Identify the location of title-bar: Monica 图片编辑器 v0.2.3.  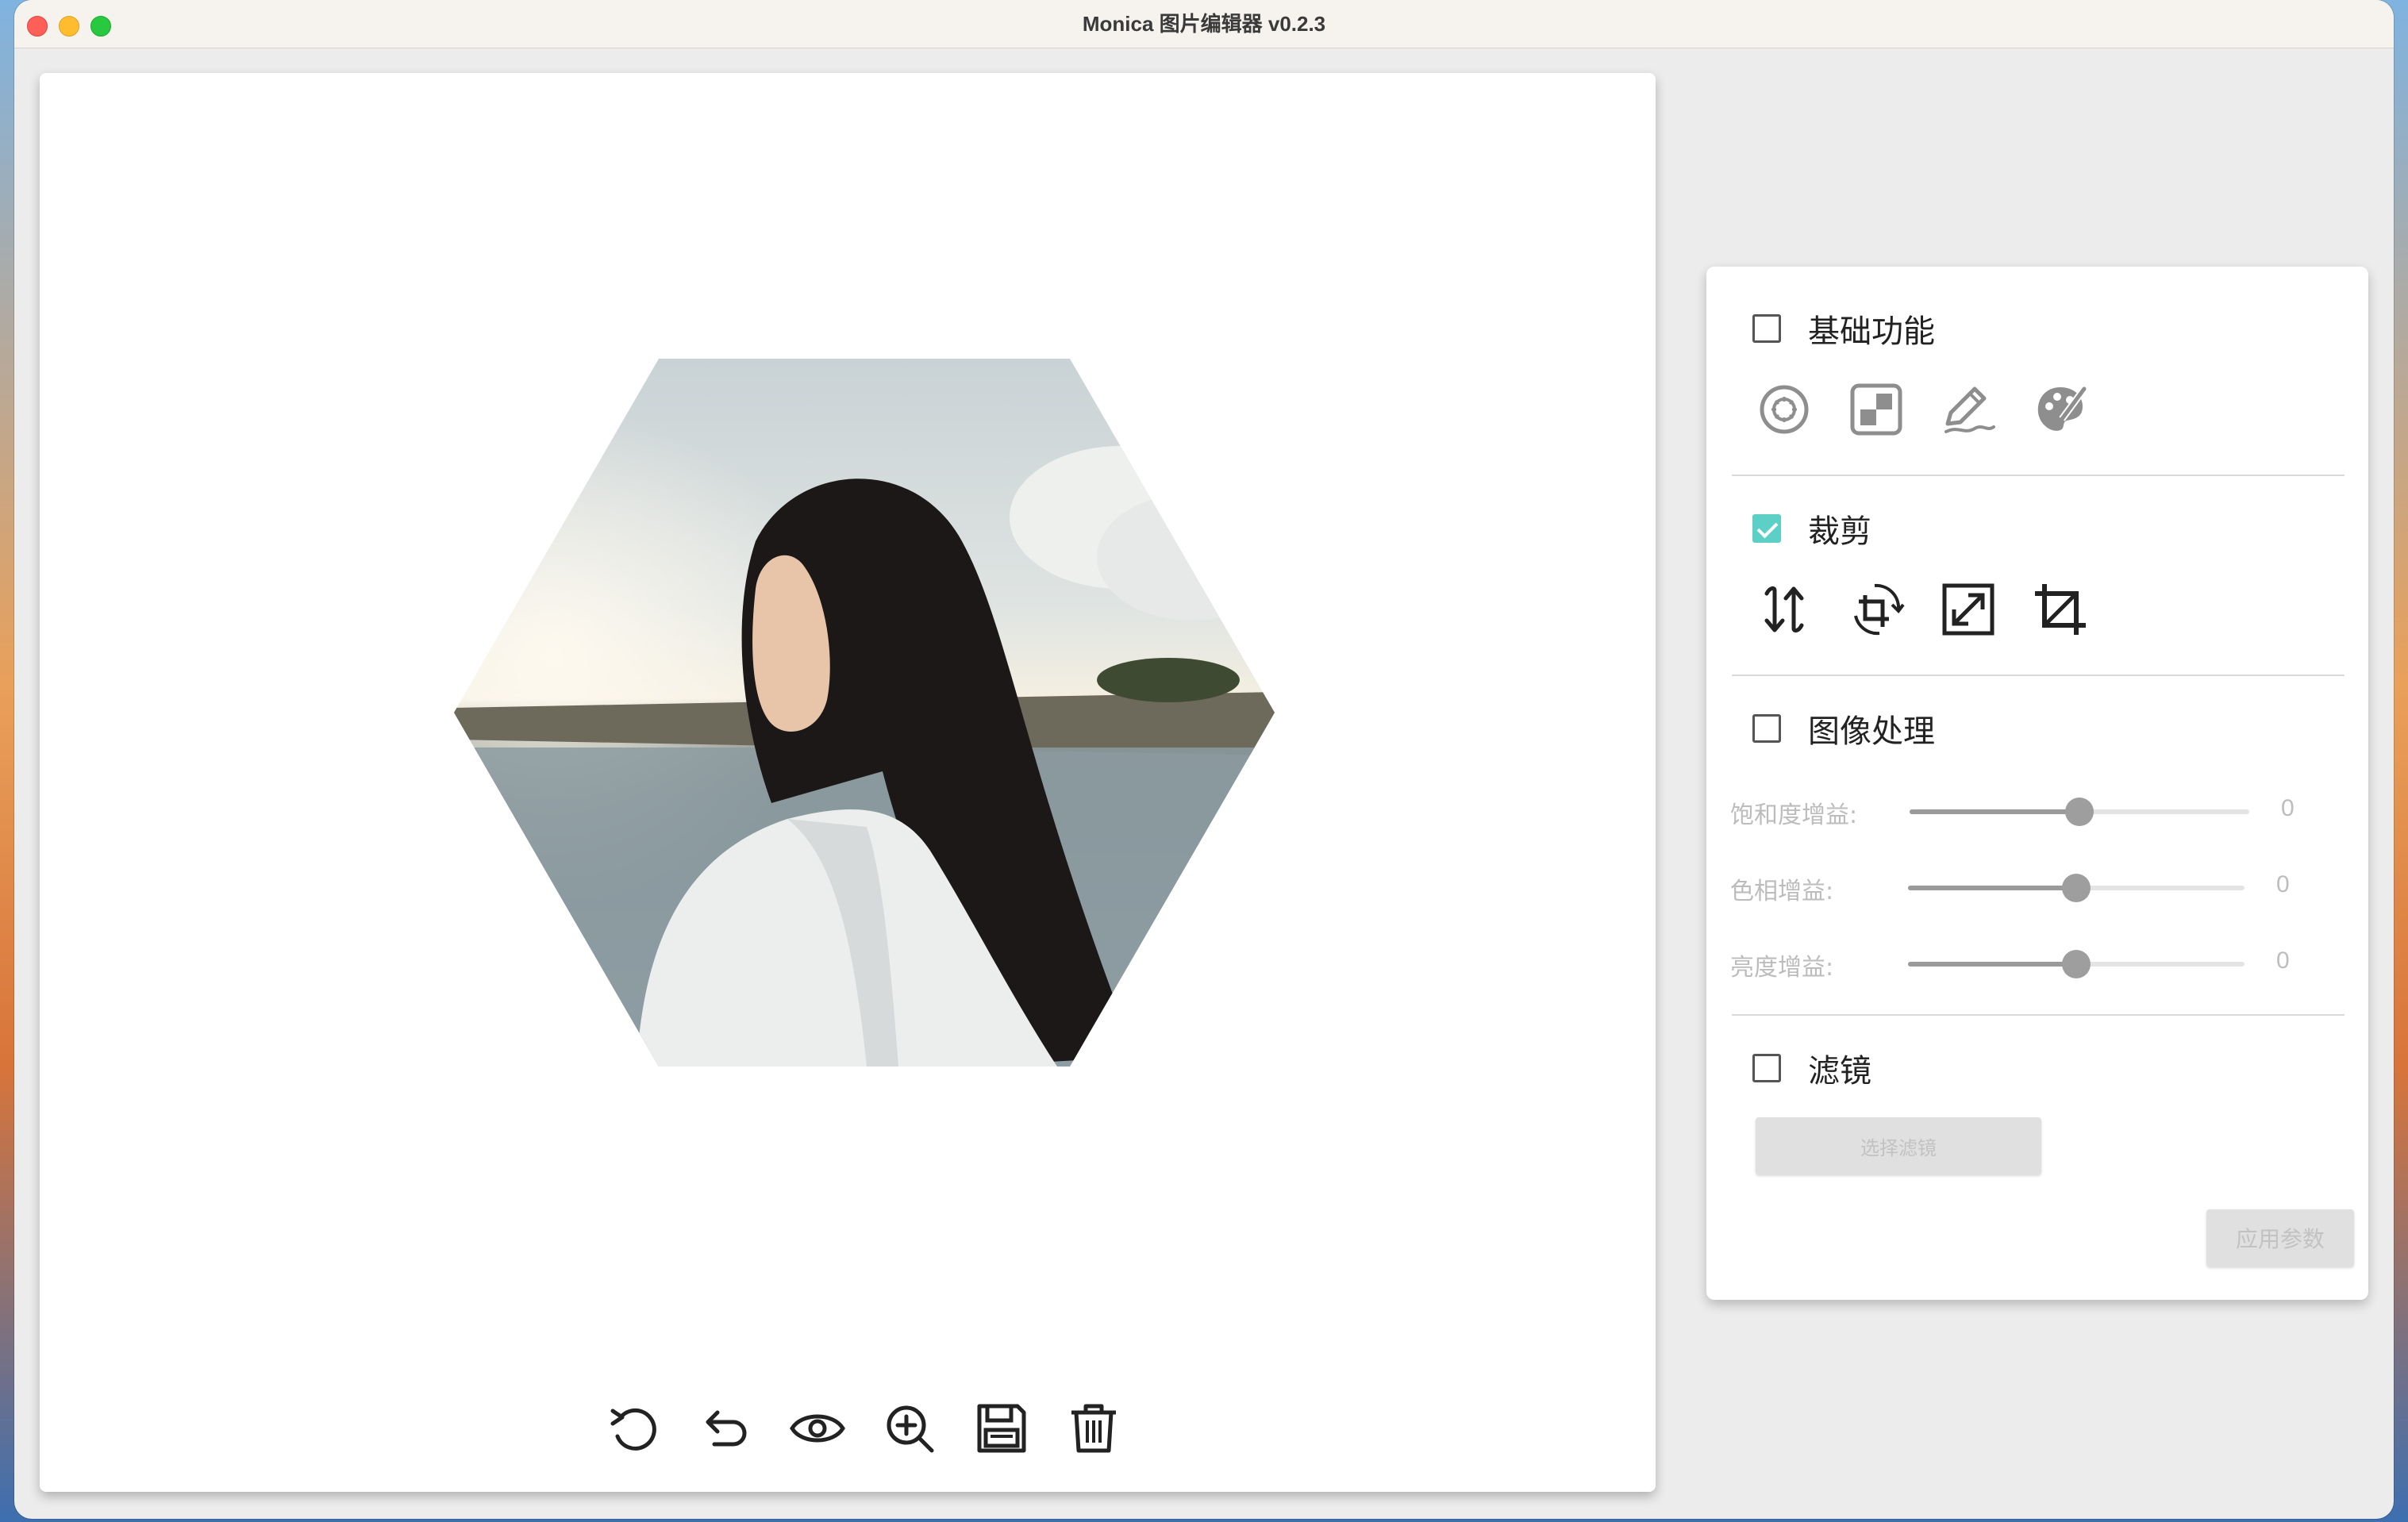
(1204, 24).